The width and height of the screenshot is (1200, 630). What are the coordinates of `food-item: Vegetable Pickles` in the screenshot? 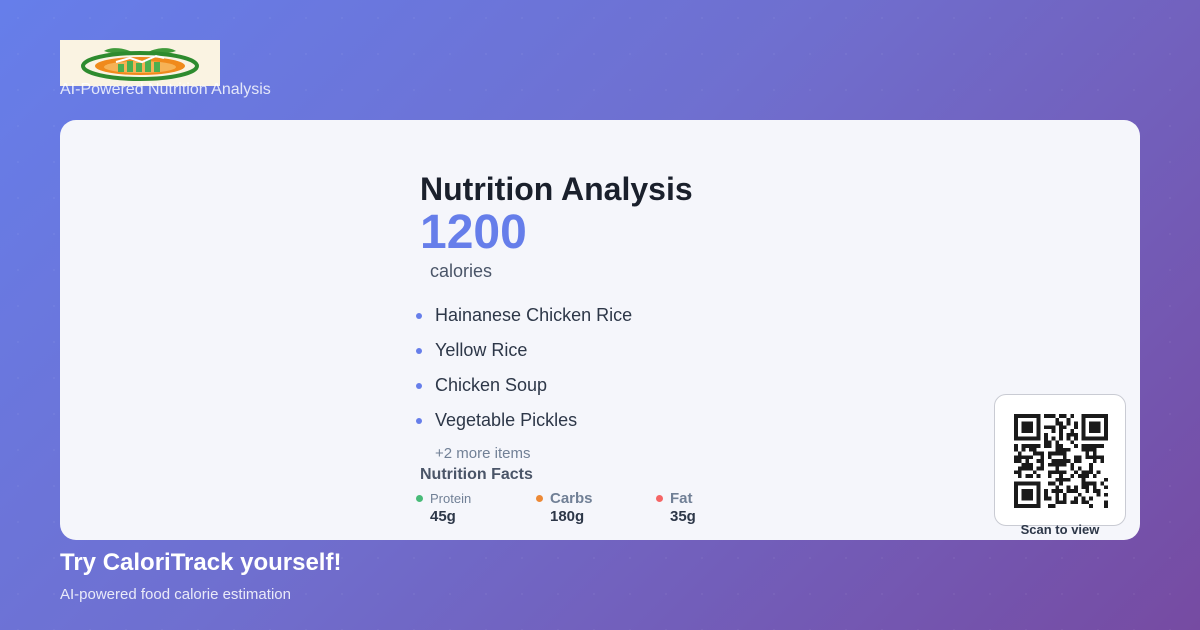 It's located at (668, 426).